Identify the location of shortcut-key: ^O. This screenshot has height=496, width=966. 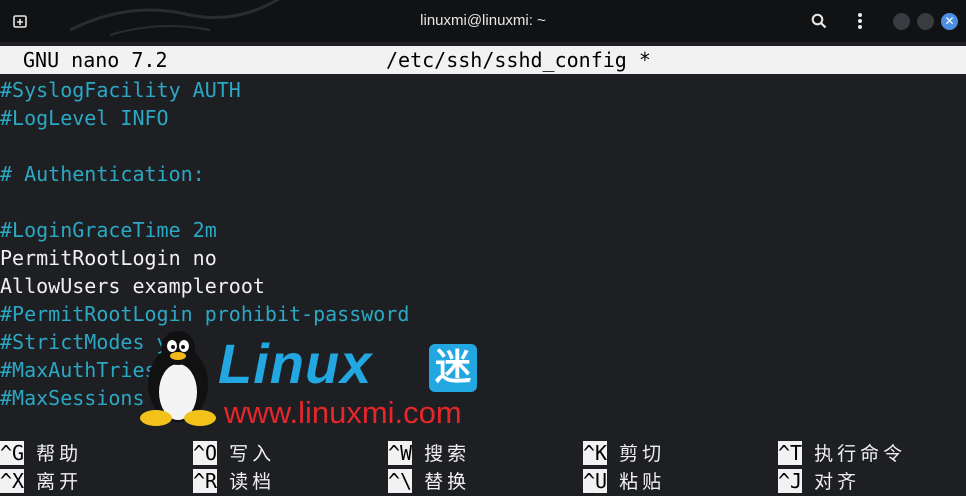
(205, 453).